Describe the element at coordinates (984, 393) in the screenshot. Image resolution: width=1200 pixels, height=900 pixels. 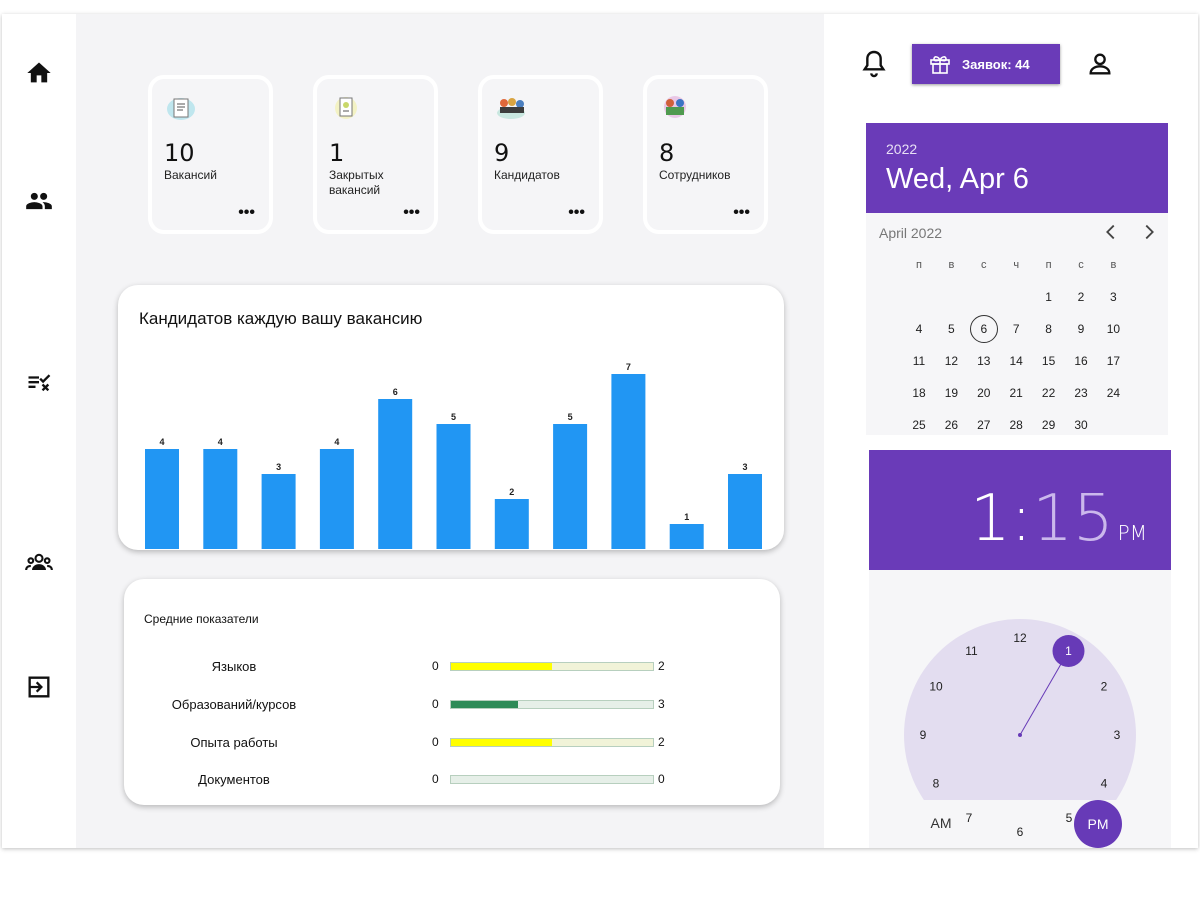
I see `calendar-day: 20` at that location.